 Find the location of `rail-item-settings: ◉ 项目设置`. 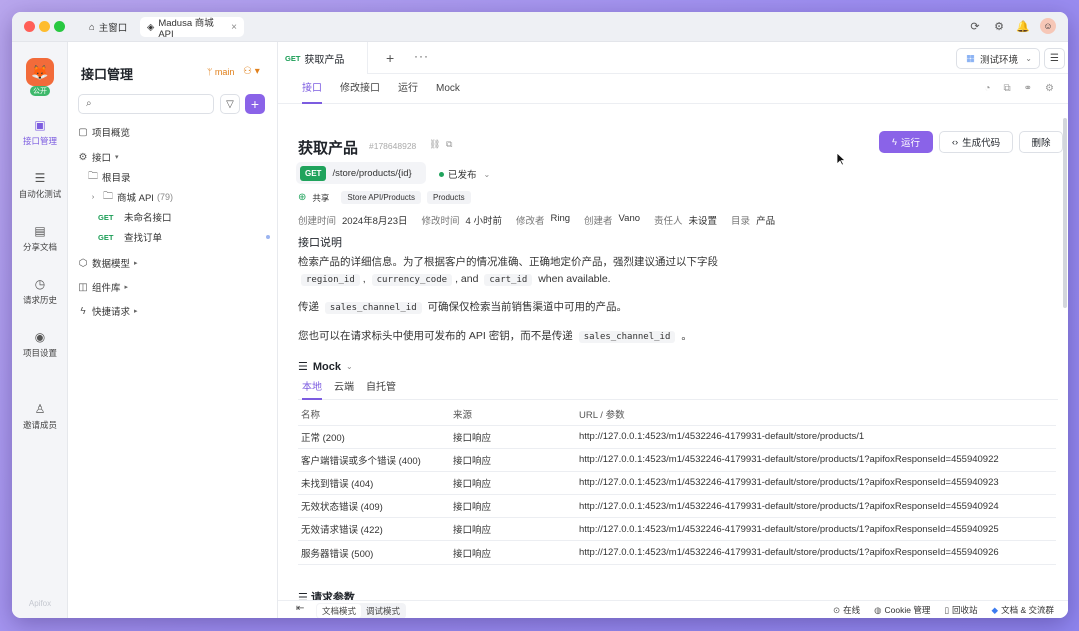

rail-item-settings: ◉ 项目设置 is located at coordinates (40, 344).